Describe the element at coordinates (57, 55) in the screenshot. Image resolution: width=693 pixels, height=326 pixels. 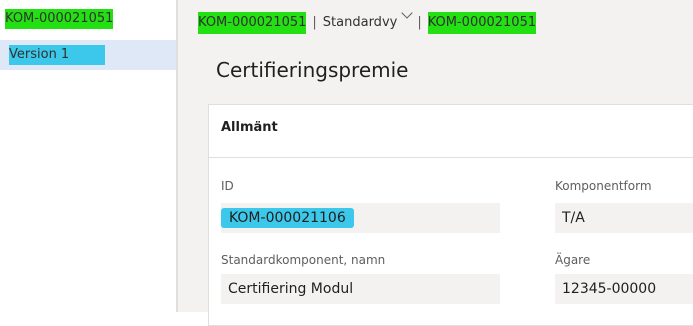
I see `nav-version-item: Version 1` at that location.